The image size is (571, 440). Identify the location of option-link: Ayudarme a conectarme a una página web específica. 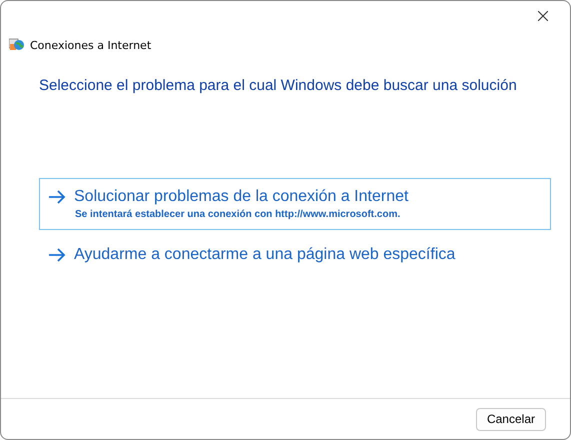
(295, 255).